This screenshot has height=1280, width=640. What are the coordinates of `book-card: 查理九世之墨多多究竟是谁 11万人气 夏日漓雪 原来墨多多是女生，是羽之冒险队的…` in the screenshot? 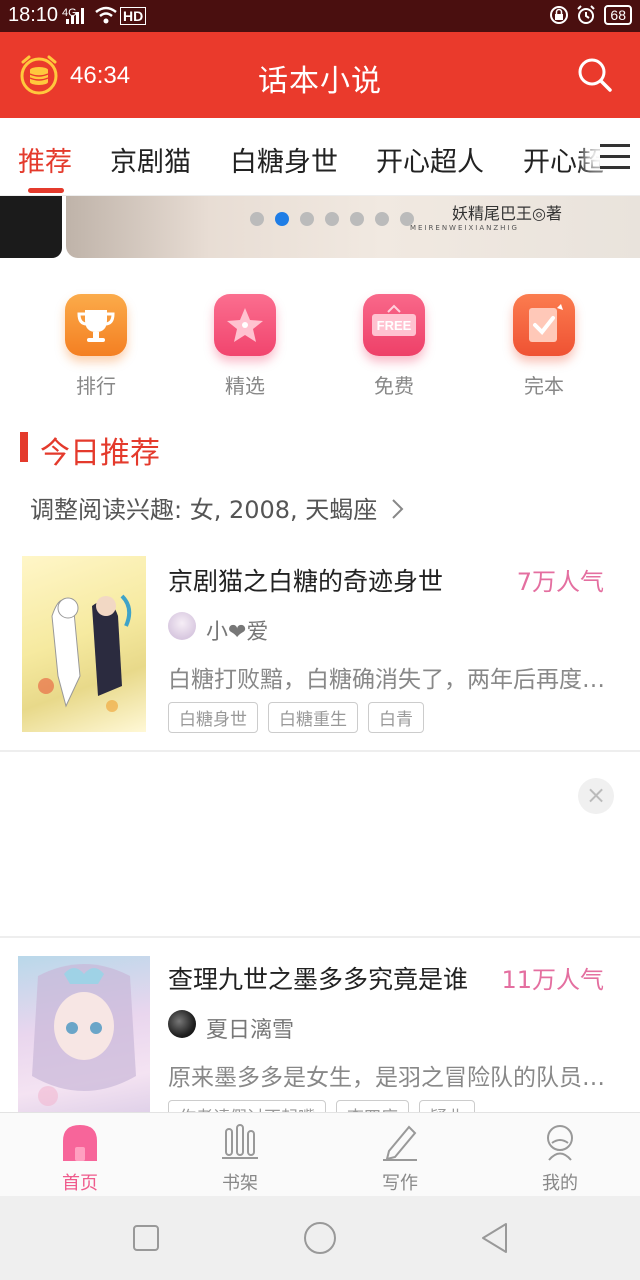 It's located at (320, 1032).